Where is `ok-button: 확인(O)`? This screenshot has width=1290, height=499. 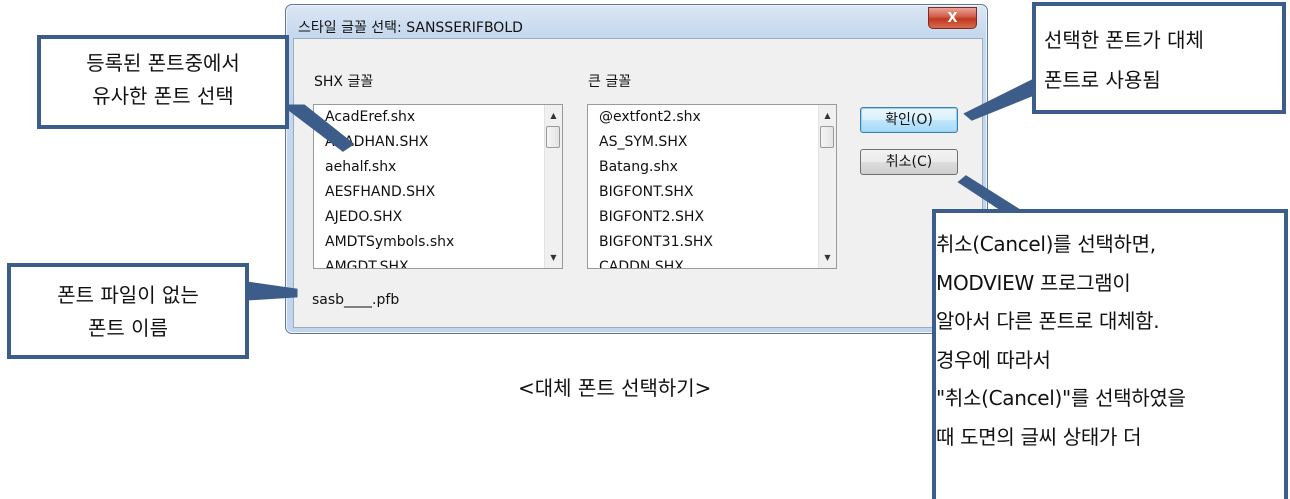 ok-button: 확인(O) is located at coordinates (909, 120).